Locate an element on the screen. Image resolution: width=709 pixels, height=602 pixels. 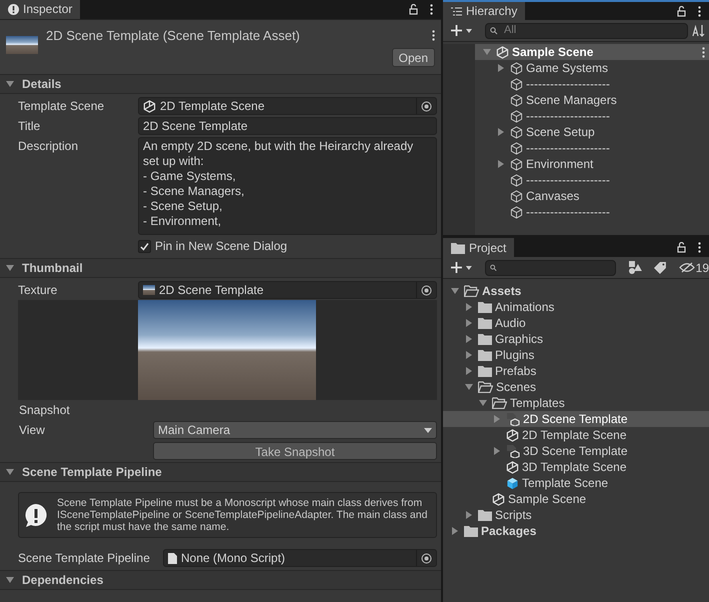
section-header: Details is located at coordinates (220, 84).